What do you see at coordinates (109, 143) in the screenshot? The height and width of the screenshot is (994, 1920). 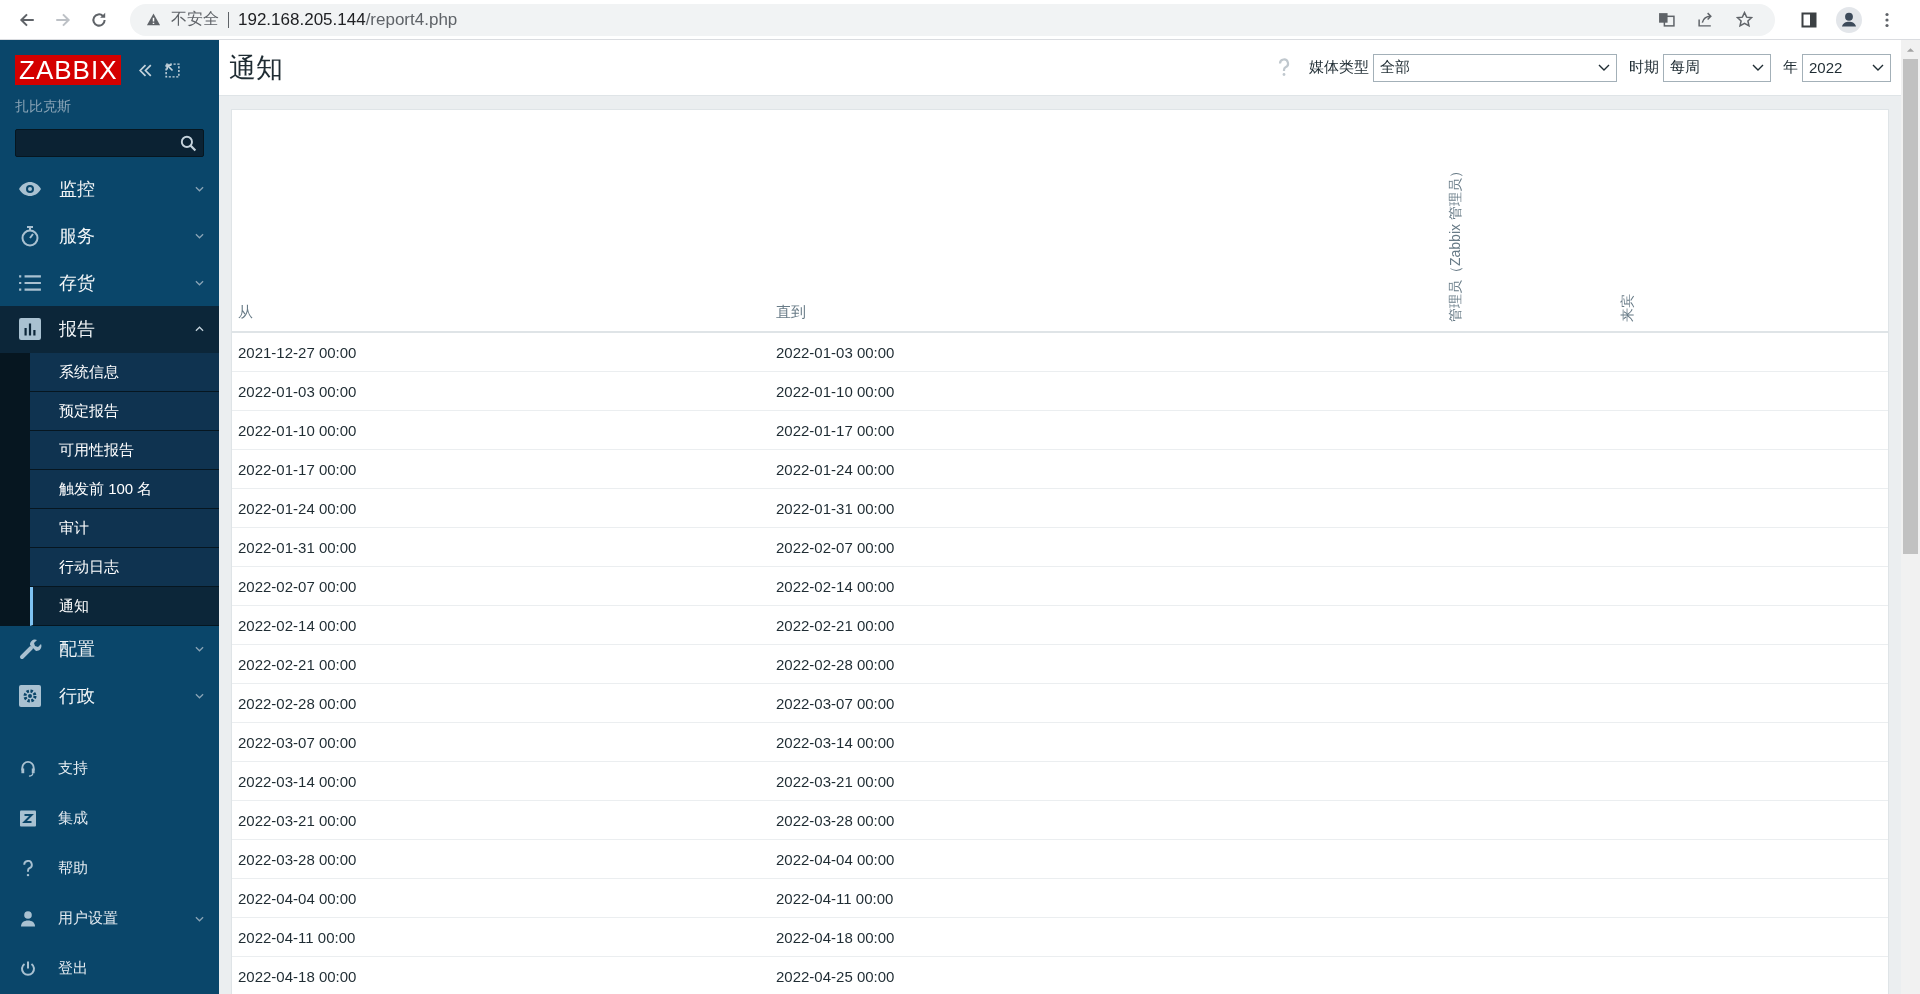 I see `search-field` at bounding box center [109, 143].